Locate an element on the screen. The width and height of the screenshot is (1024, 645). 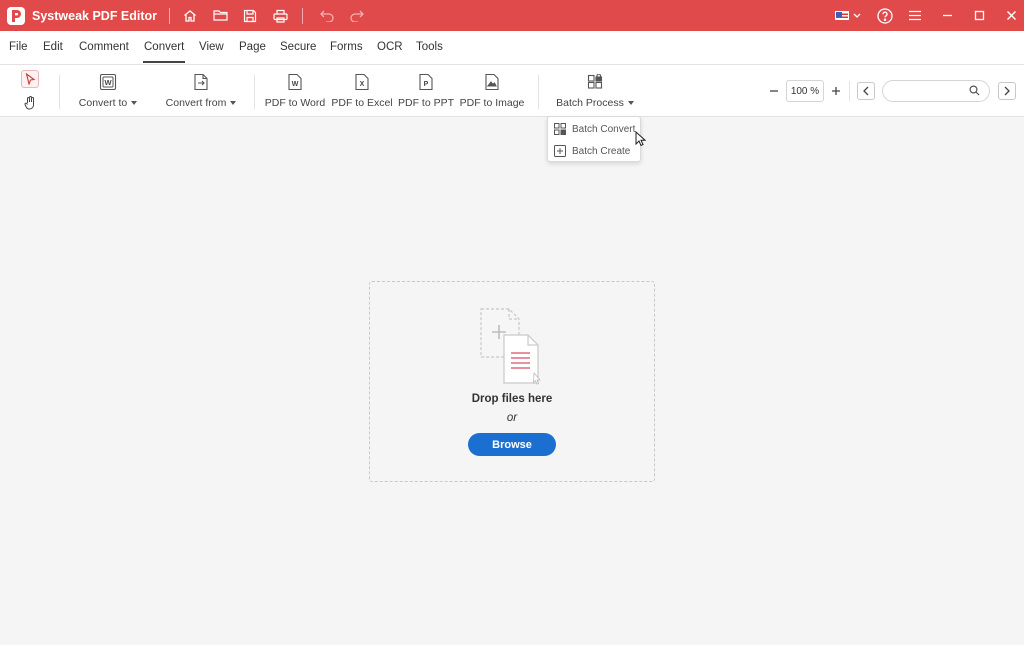
menu-page: Page is located at coordinates (252, 47).